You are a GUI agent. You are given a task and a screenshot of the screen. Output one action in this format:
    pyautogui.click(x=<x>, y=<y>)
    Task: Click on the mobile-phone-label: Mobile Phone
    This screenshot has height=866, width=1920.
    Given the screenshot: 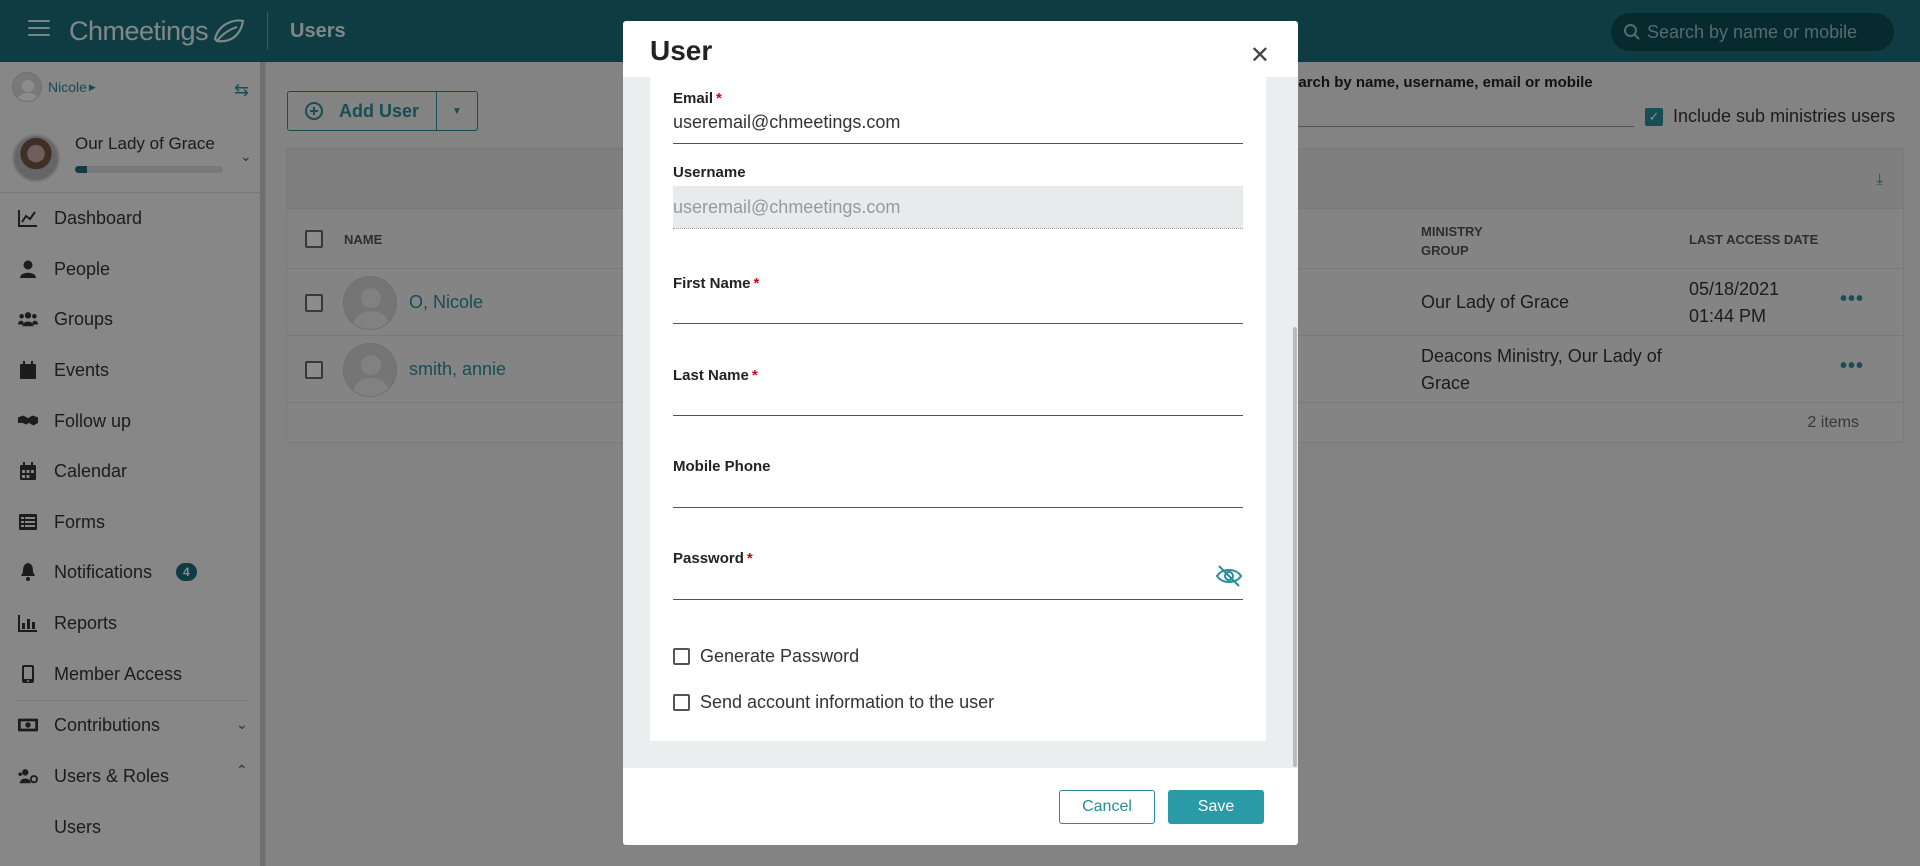 What is the action you would take?
    pyautogui.click(x=722, y=466)
    